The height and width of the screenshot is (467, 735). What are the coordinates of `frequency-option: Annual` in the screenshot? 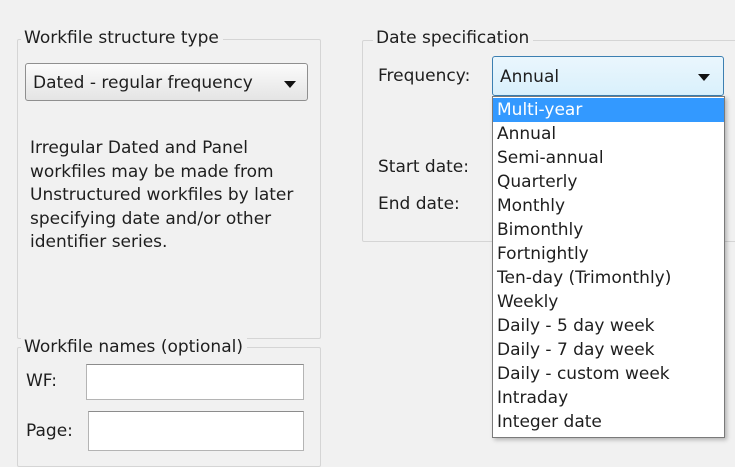 It's located at (608, 134).